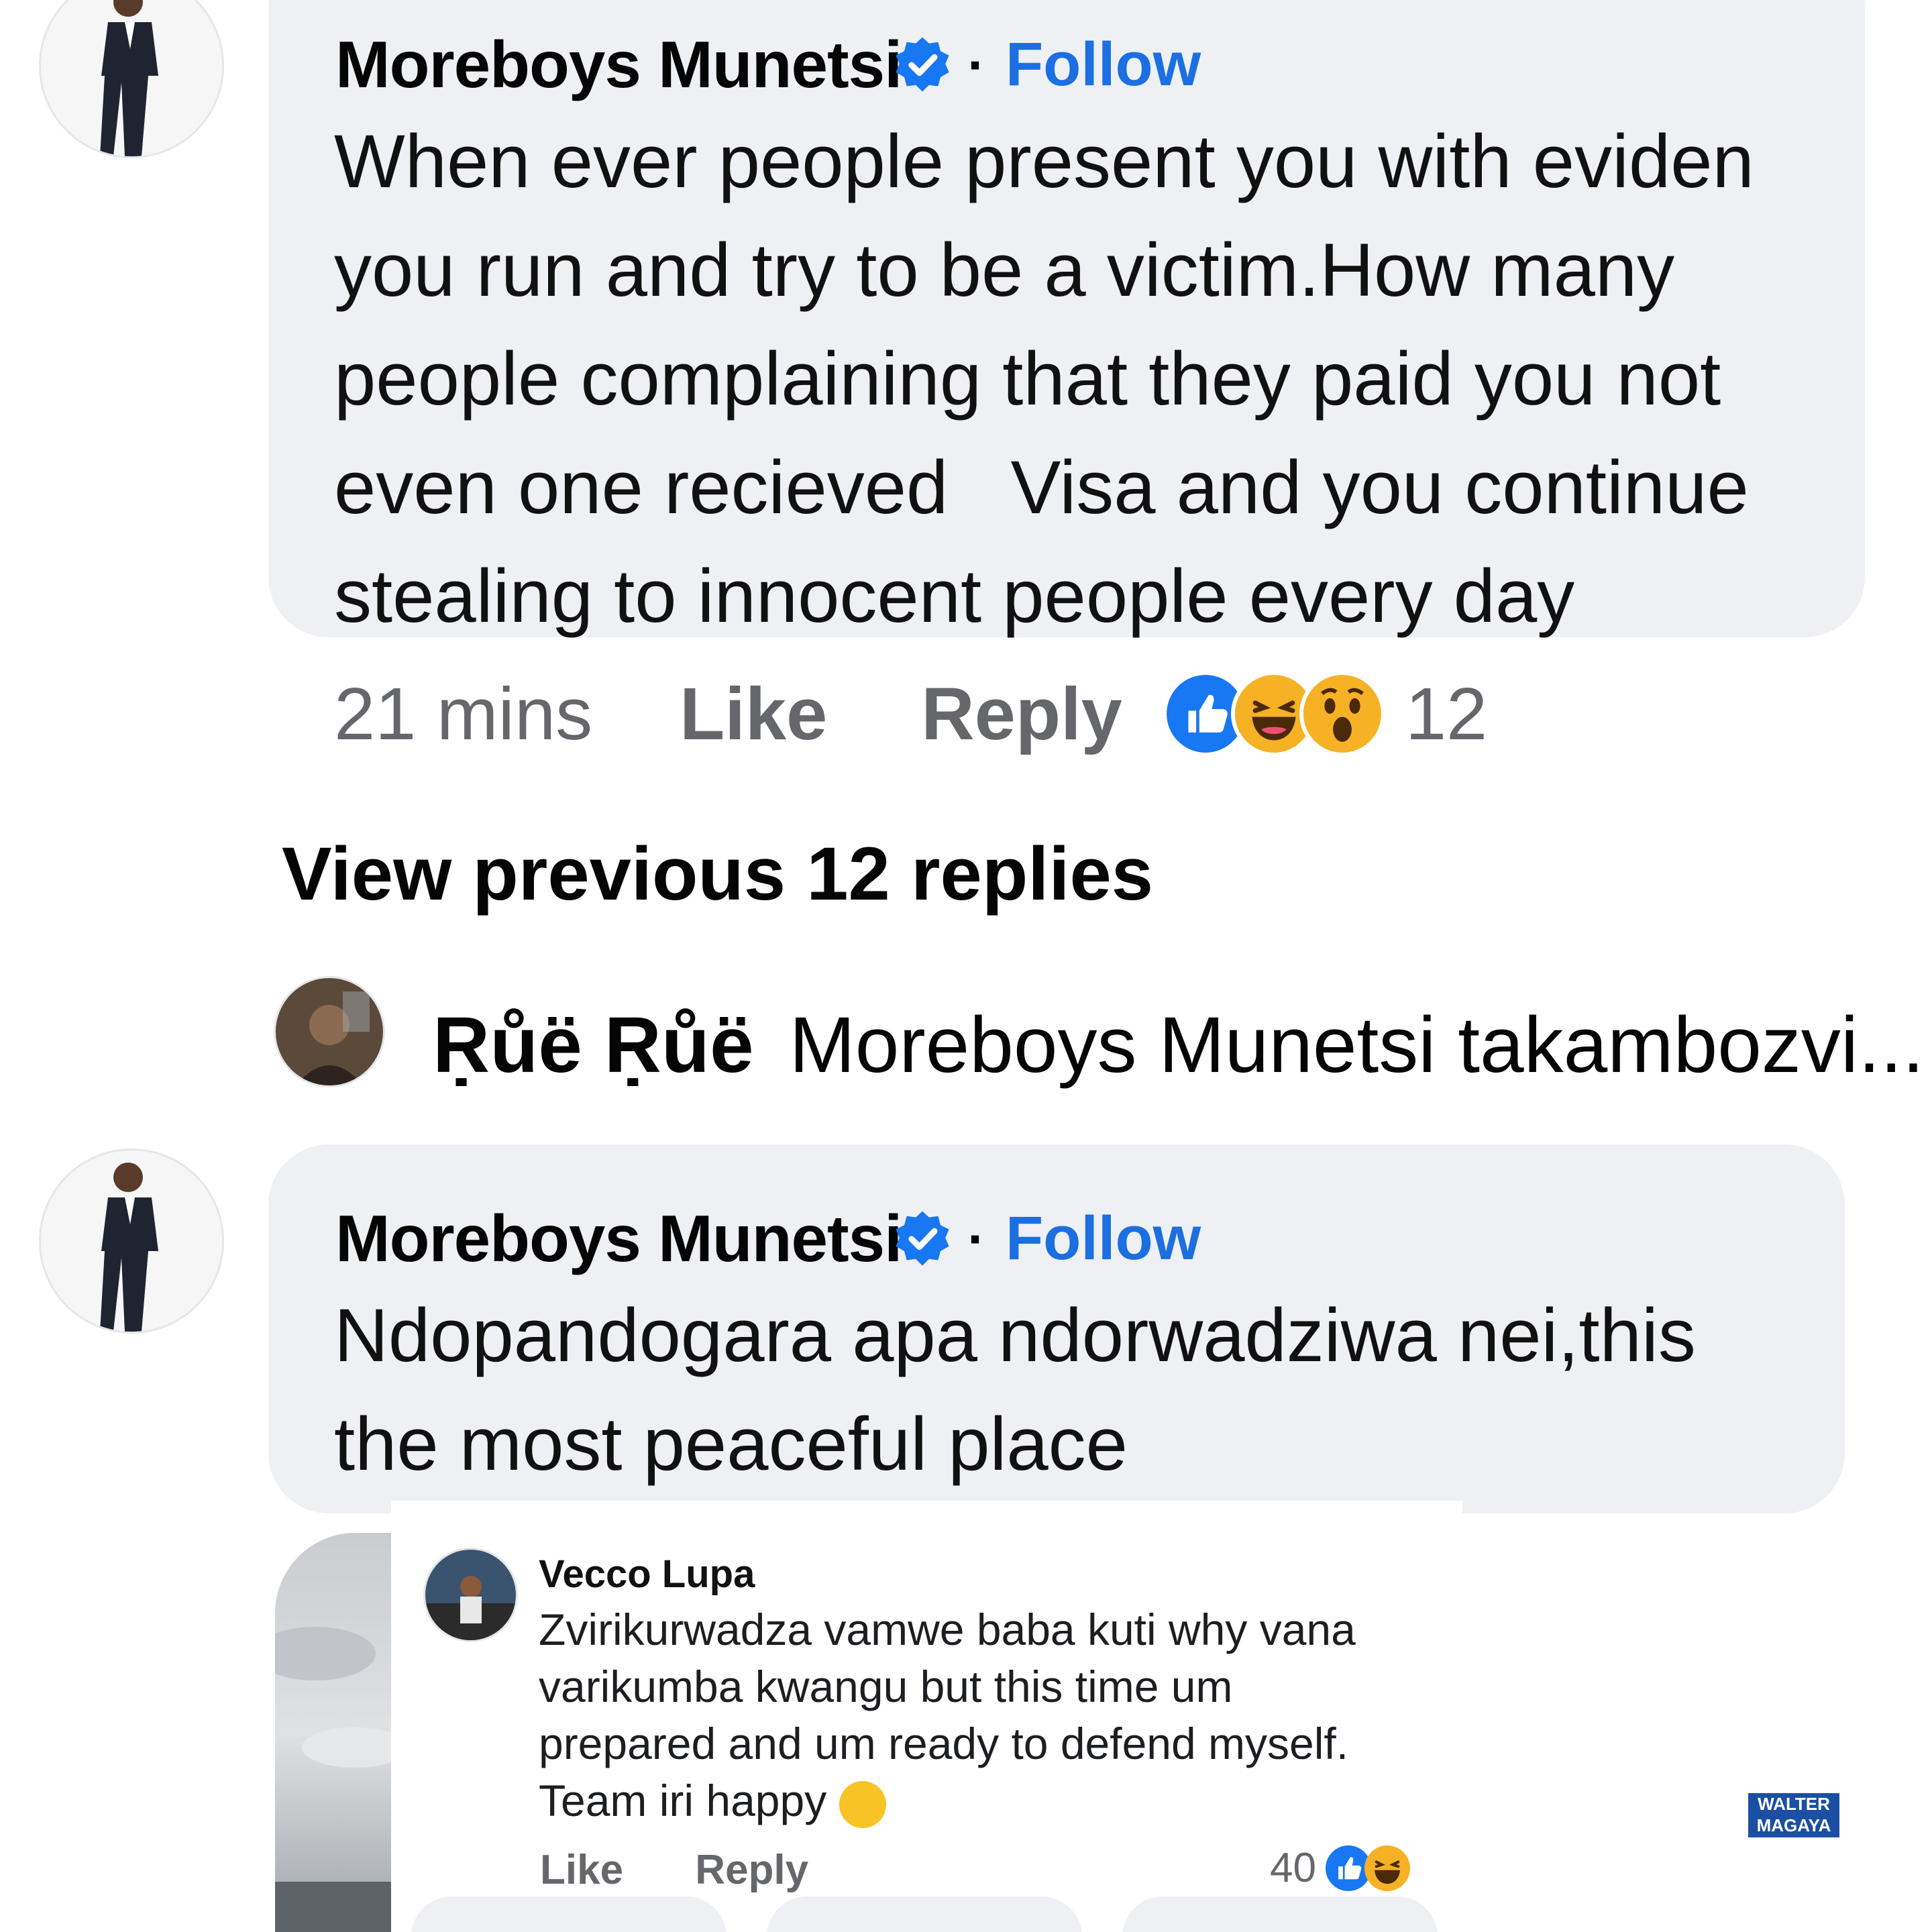 The width and height of the screenshot is (1932, 1932). Describe the element at coordinates (910, 714) in the screenshot. I see `comment-actions: 21 mins Like Reply 12` at that location.